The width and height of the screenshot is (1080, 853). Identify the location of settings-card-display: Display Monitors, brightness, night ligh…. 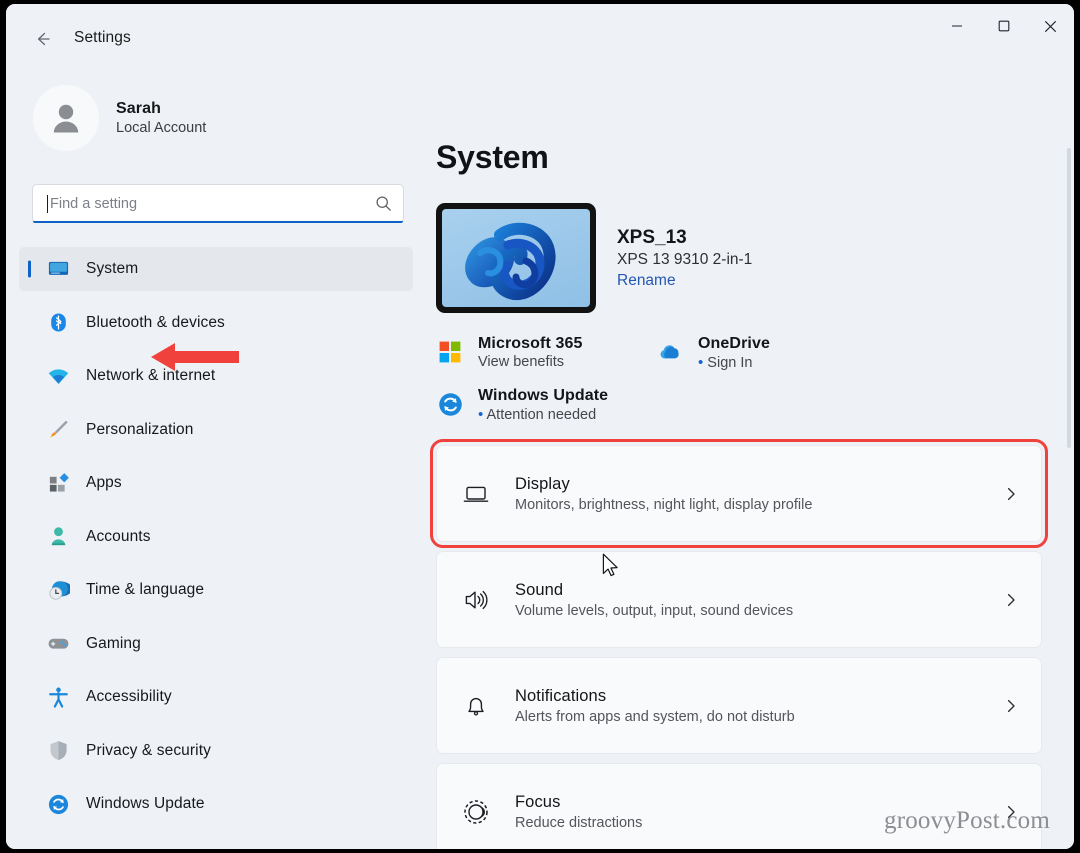
(739, 493).